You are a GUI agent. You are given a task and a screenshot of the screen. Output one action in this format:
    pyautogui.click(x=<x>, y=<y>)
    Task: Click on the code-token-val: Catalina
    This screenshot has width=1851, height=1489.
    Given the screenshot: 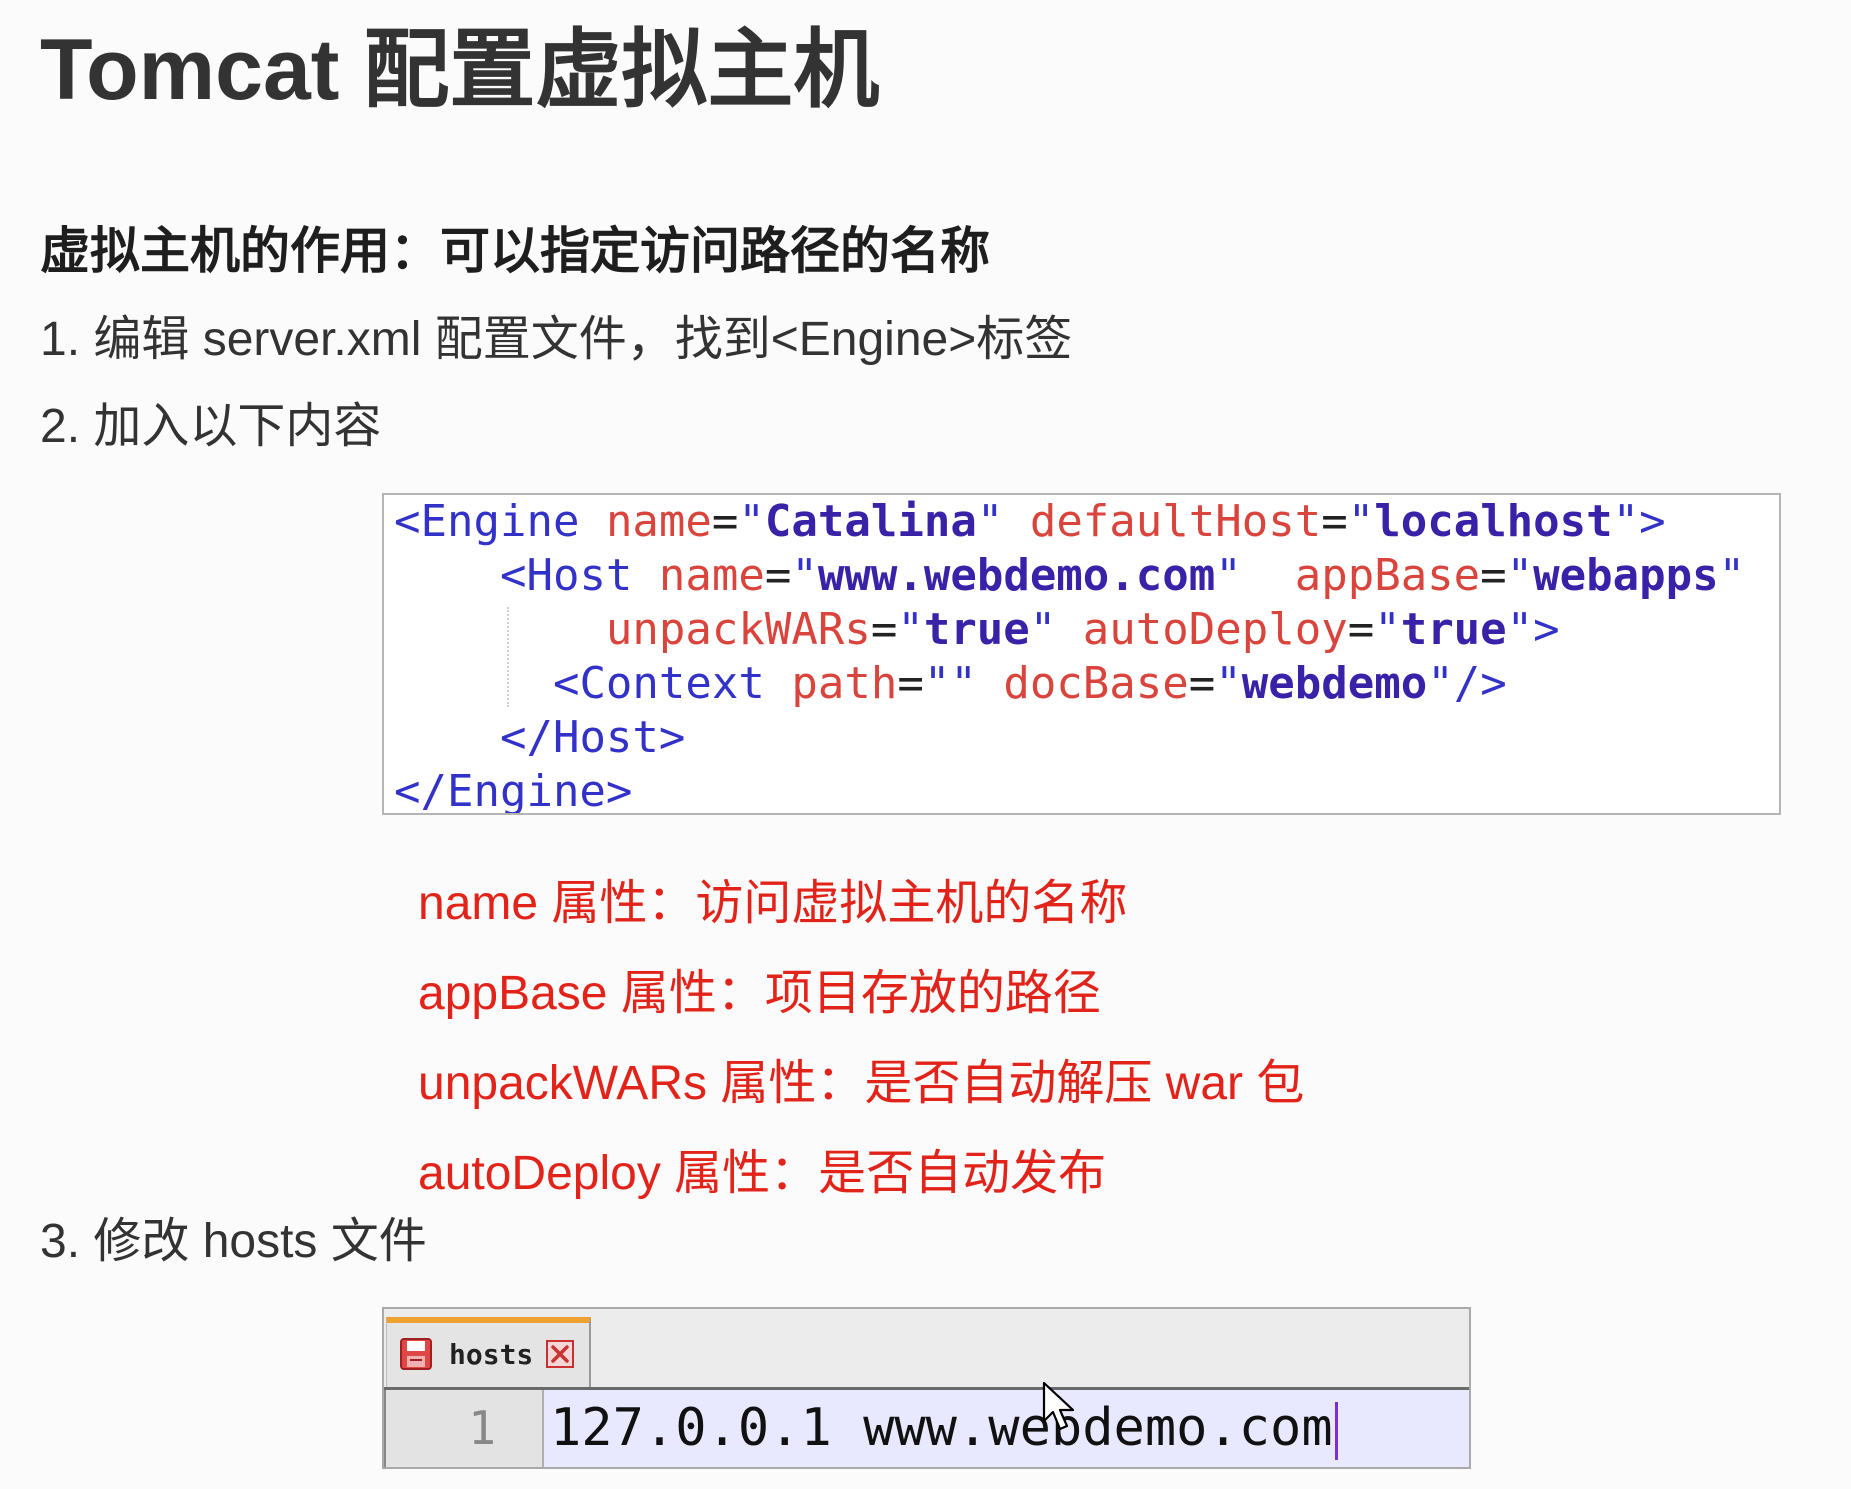 What is the action you would take?
    pyautogui.click(x=870, y=521)
    